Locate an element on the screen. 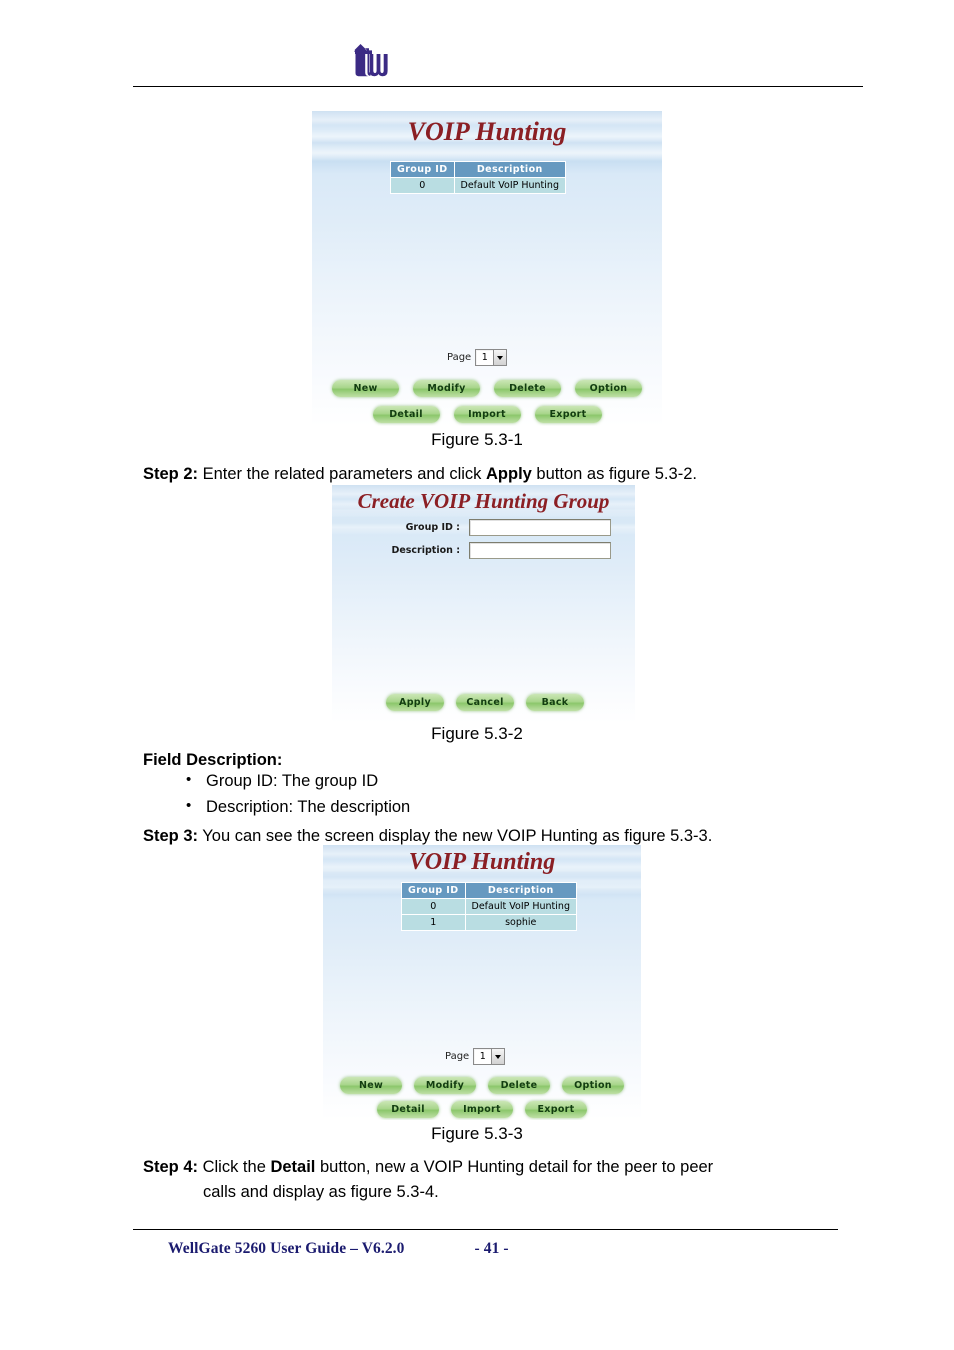  panel-title-create-voip-hunting-group: Create VOIP Hunting Group is located at coordinates (483, 501).